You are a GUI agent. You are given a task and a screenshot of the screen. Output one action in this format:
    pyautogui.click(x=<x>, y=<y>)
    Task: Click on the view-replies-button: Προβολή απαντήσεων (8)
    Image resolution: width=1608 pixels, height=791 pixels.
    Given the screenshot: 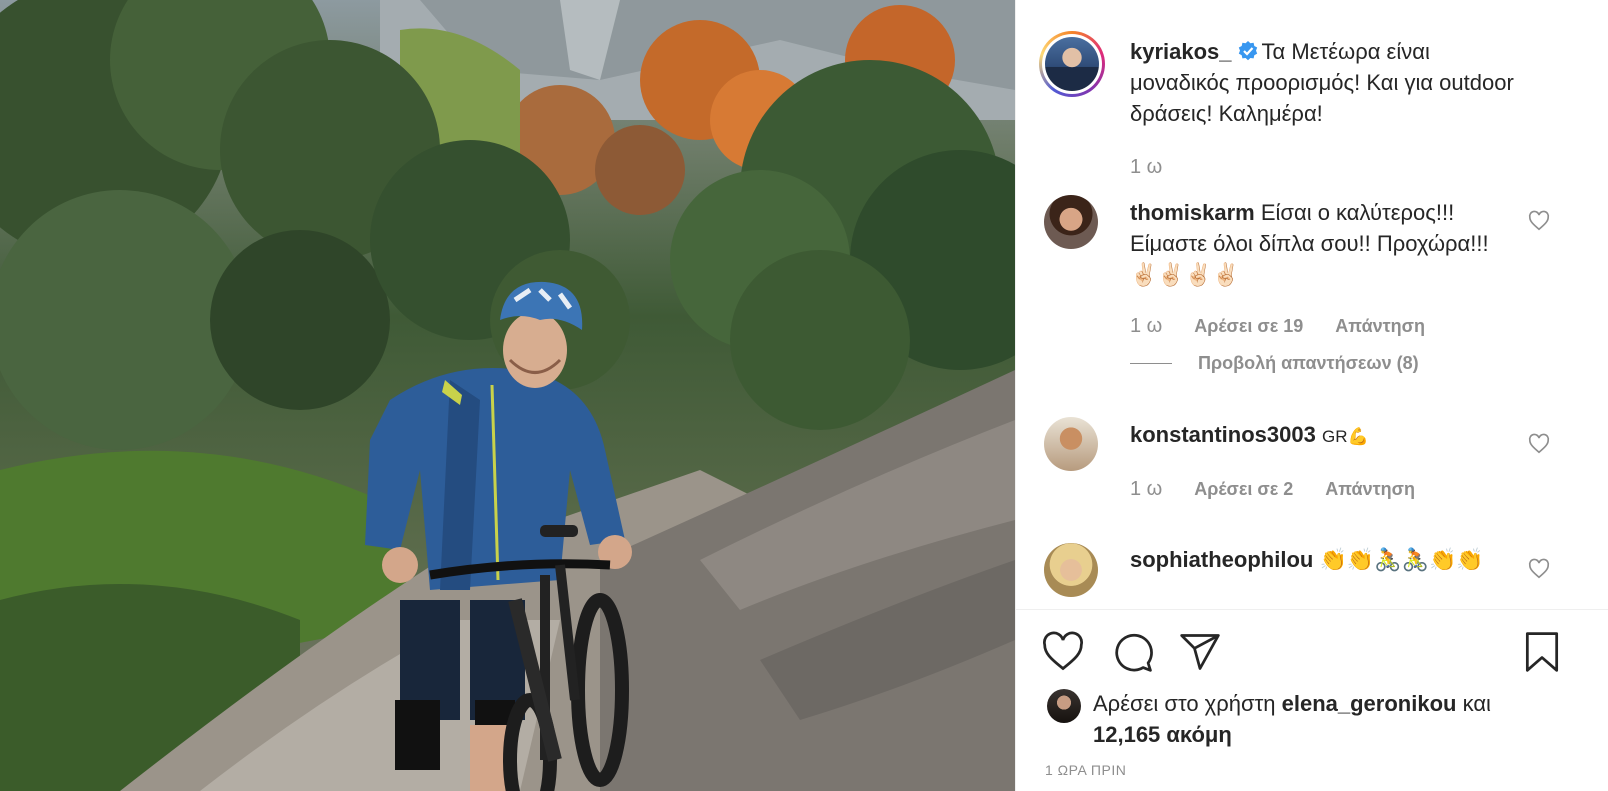 What is the action you would take?
    pyautogui.click(x=1274, y=363)
    